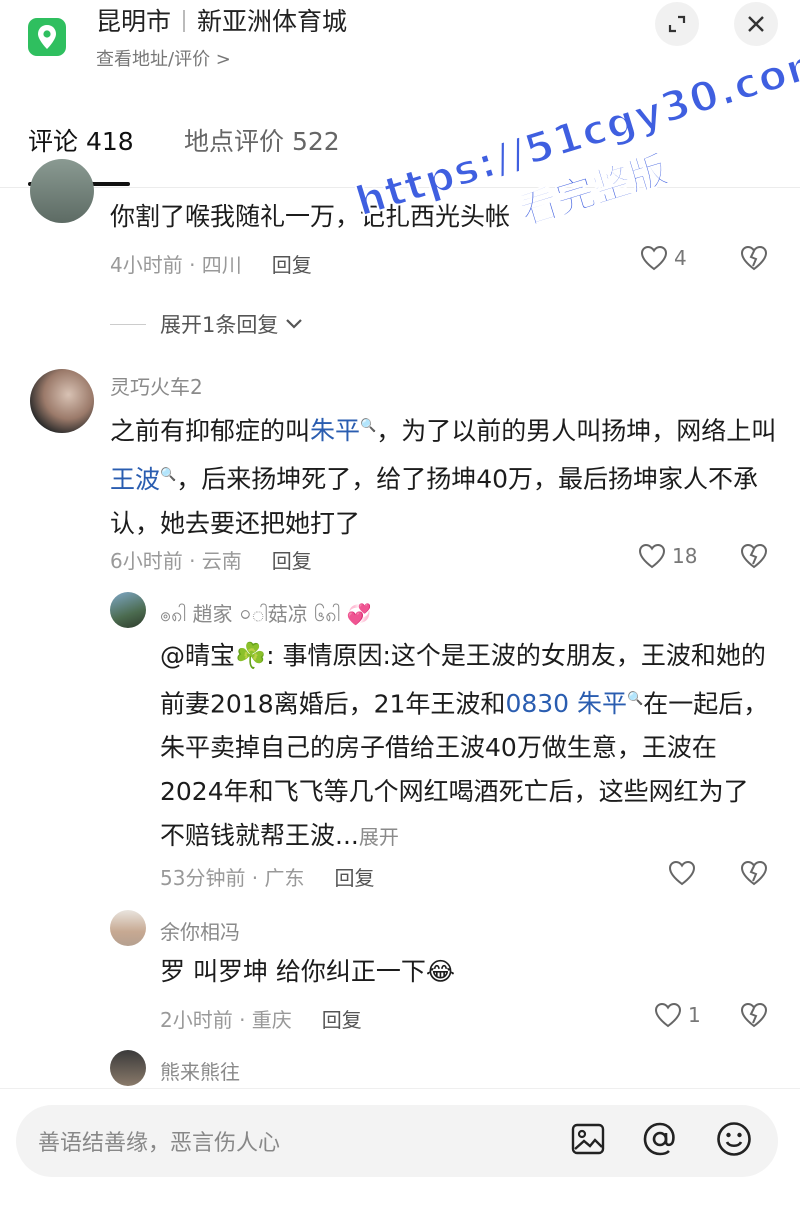 The width and height of the screenshot is (800, 1218). I want to click on close-icon, so click(756, 24).